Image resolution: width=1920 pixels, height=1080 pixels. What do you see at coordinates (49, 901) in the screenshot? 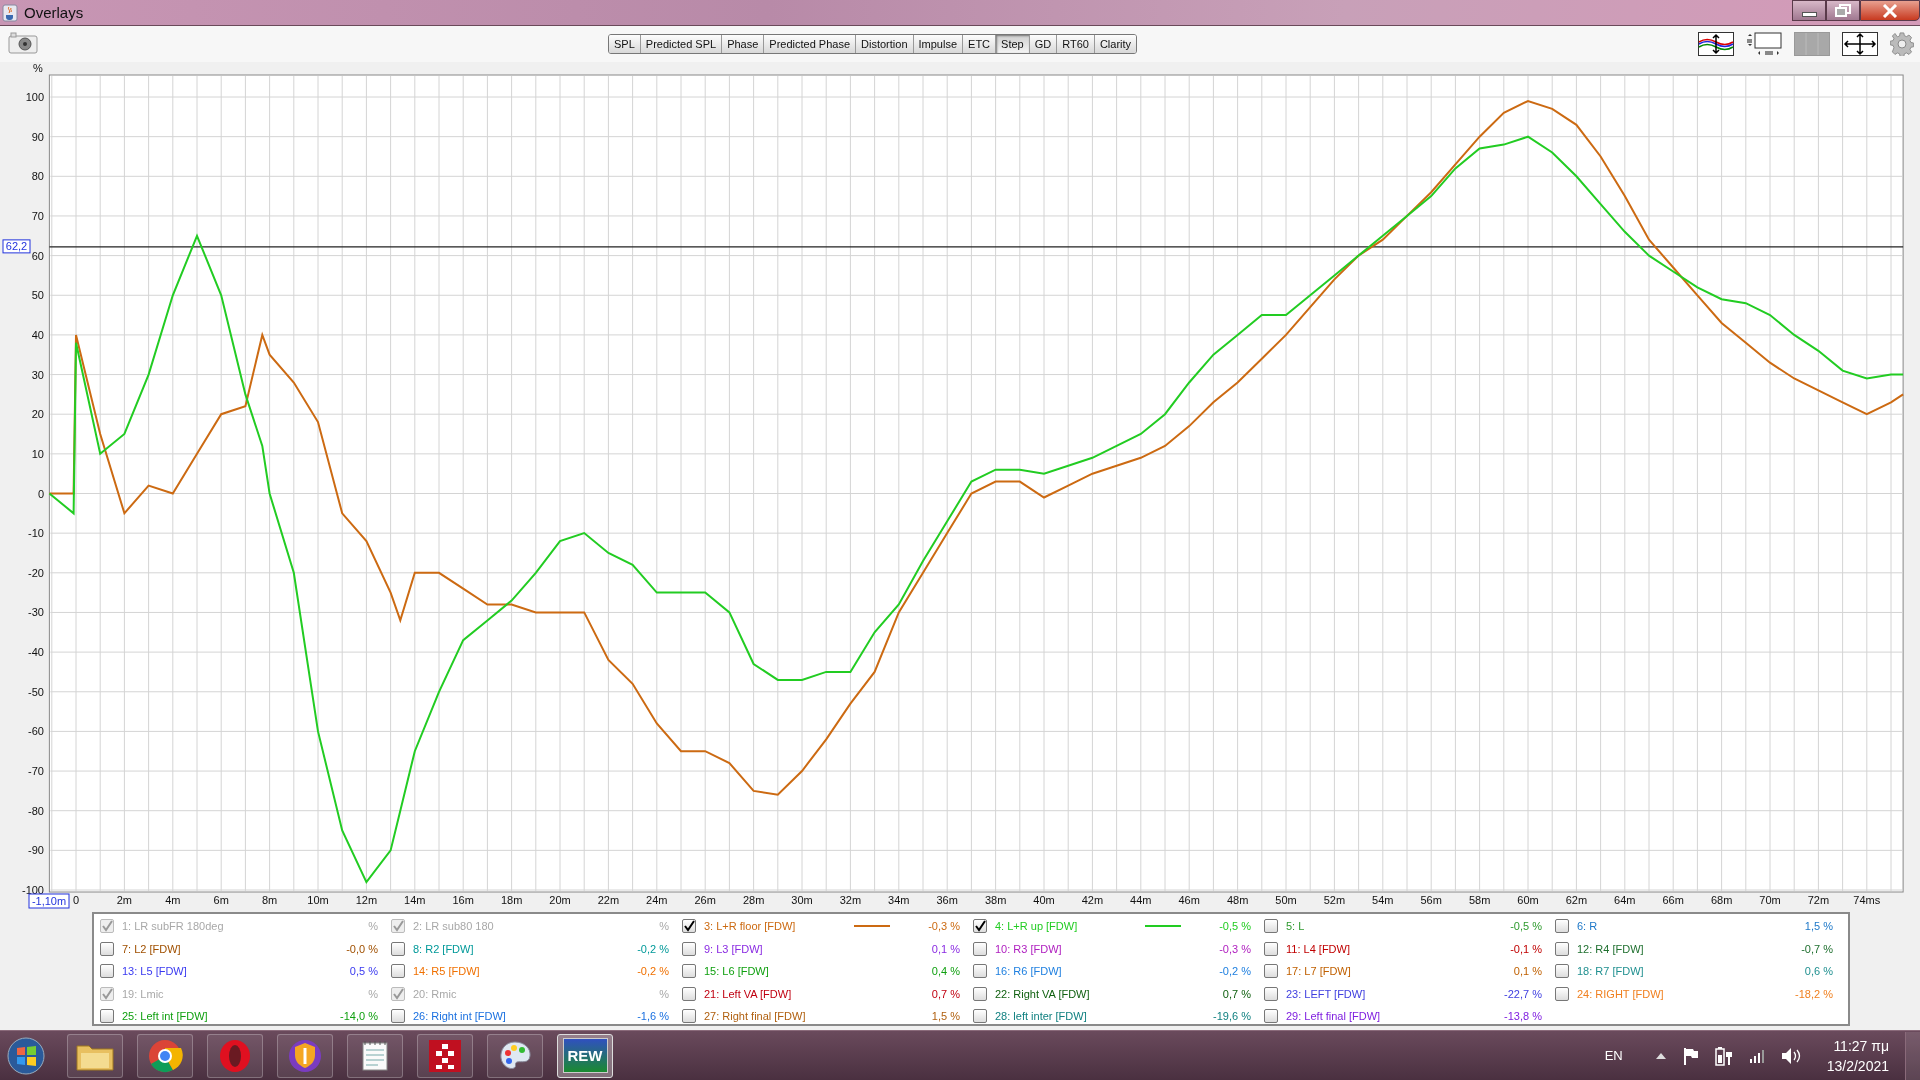
I see `cursor-start-label: -1,10m` at bounding box center [49, 901].